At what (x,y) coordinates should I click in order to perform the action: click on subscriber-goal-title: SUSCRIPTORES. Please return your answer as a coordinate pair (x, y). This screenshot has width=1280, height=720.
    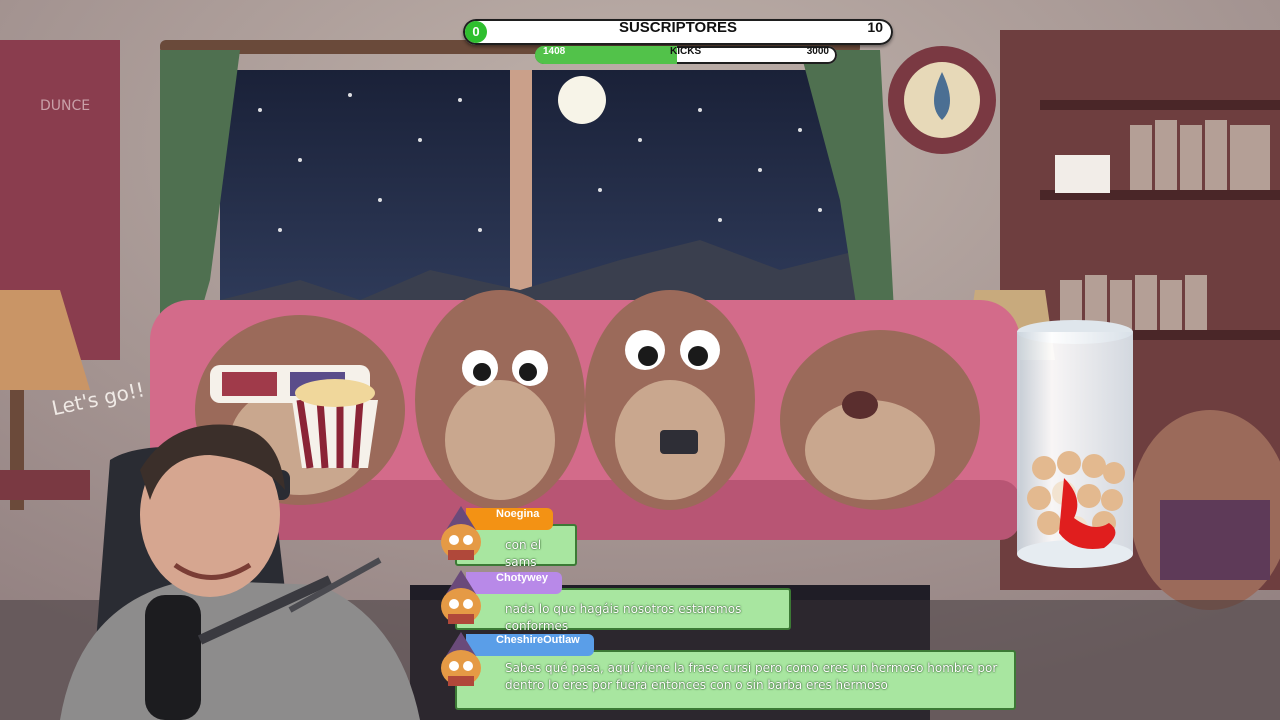
    Looking at the image, I should click on (678, 27).